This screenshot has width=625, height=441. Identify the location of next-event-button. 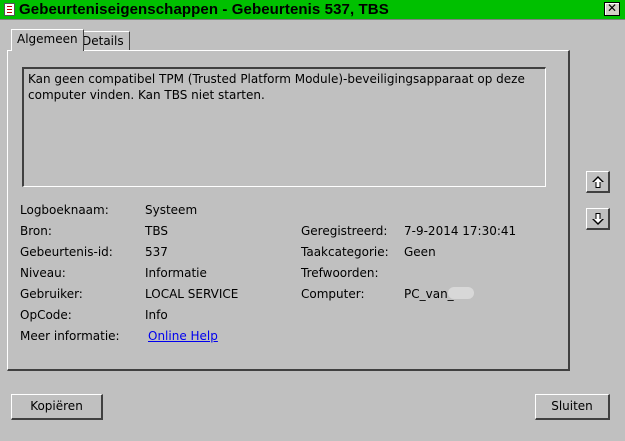
(598, 219).